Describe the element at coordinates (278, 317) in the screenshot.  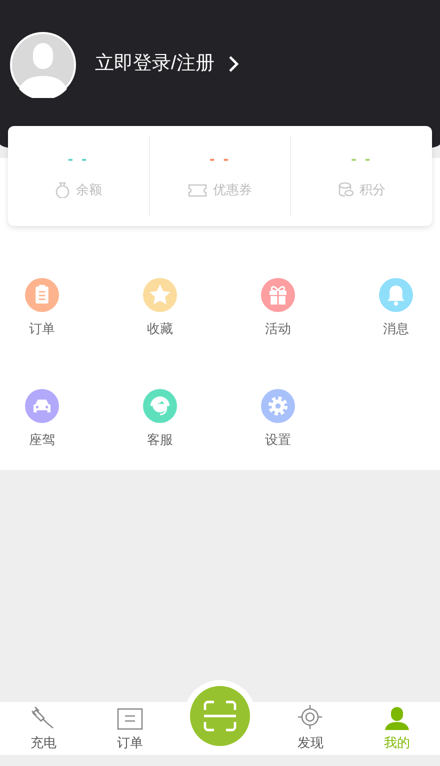
I see `menu-item: 活动` at that location.